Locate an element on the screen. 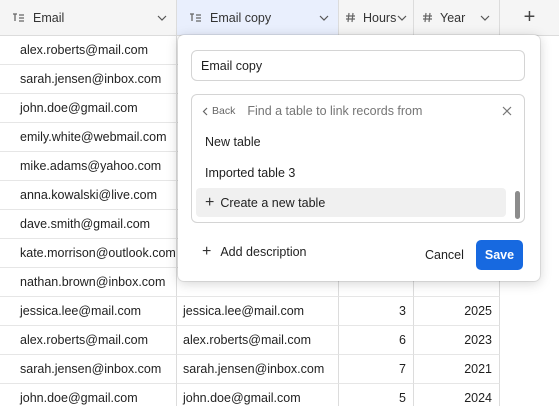 The height and width of the screenshot is (406, 559). back-label: Back is located at coordinates (224, 111).